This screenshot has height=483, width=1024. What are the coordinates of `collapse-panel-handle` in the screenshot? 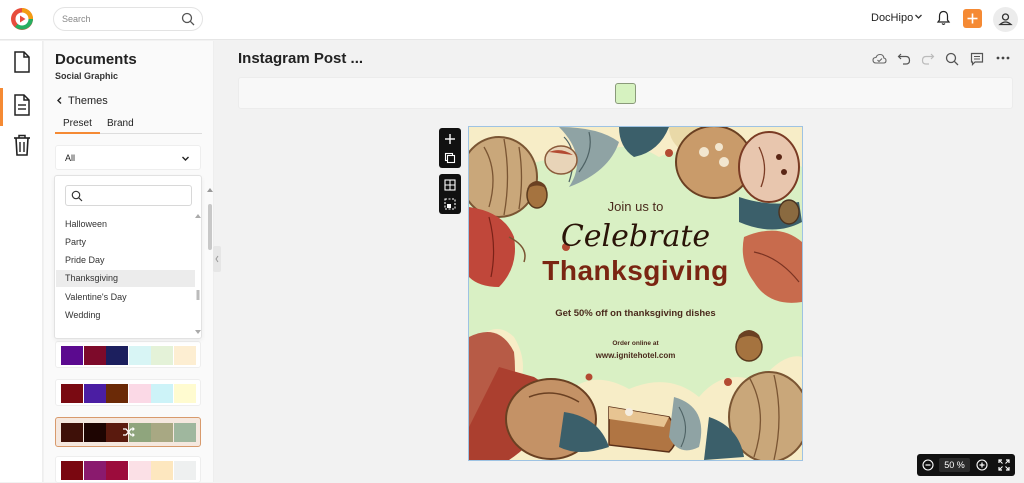 It's located at (217, 259).